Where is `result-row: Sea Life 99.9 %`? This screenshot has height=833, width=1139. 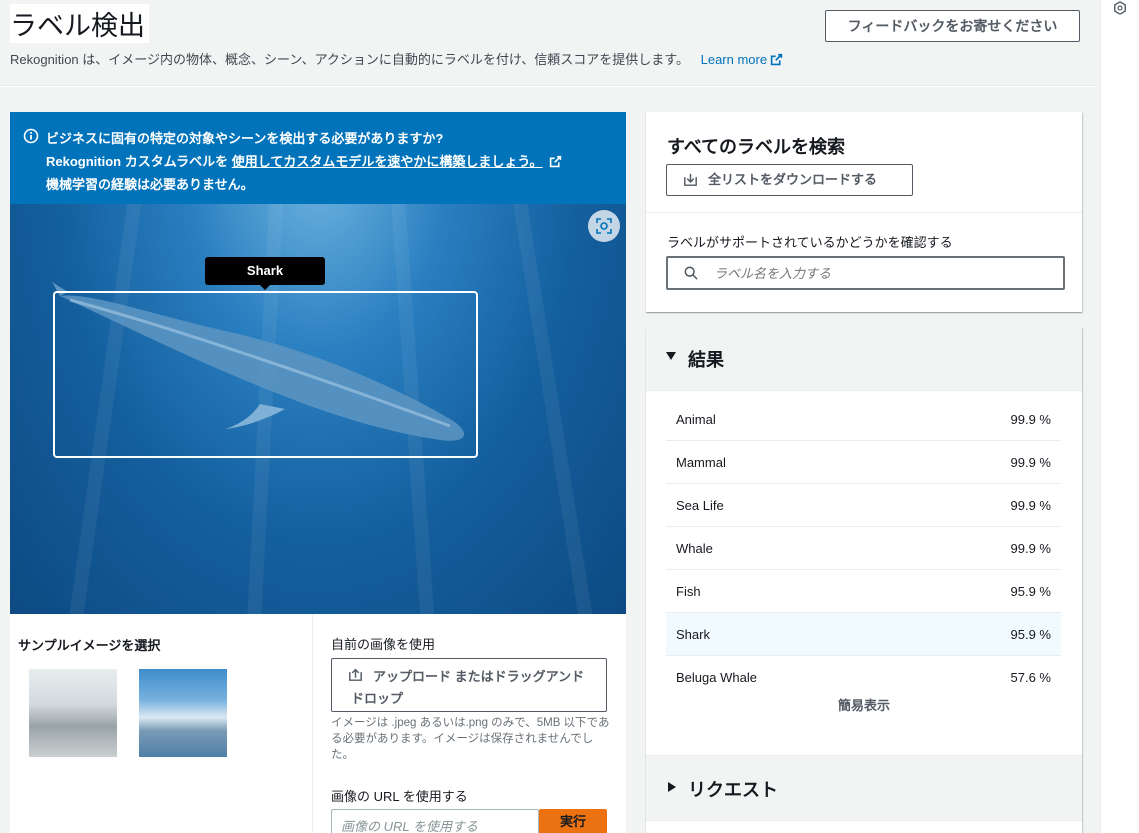 result-row: Sea Life 99.9 % is located at coordinates (863, 505).